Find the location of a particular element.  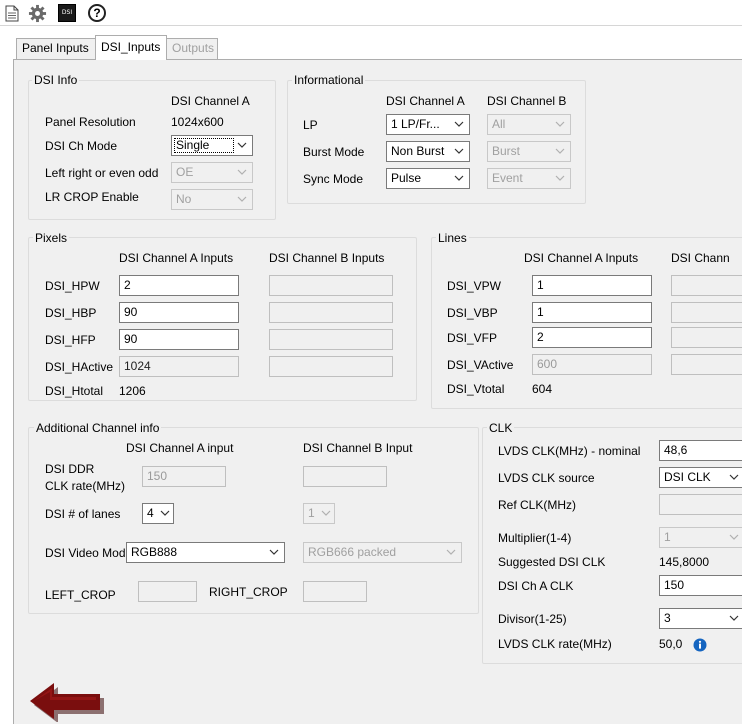

pixels-title: Pixels is located at coordinates (51, 238).